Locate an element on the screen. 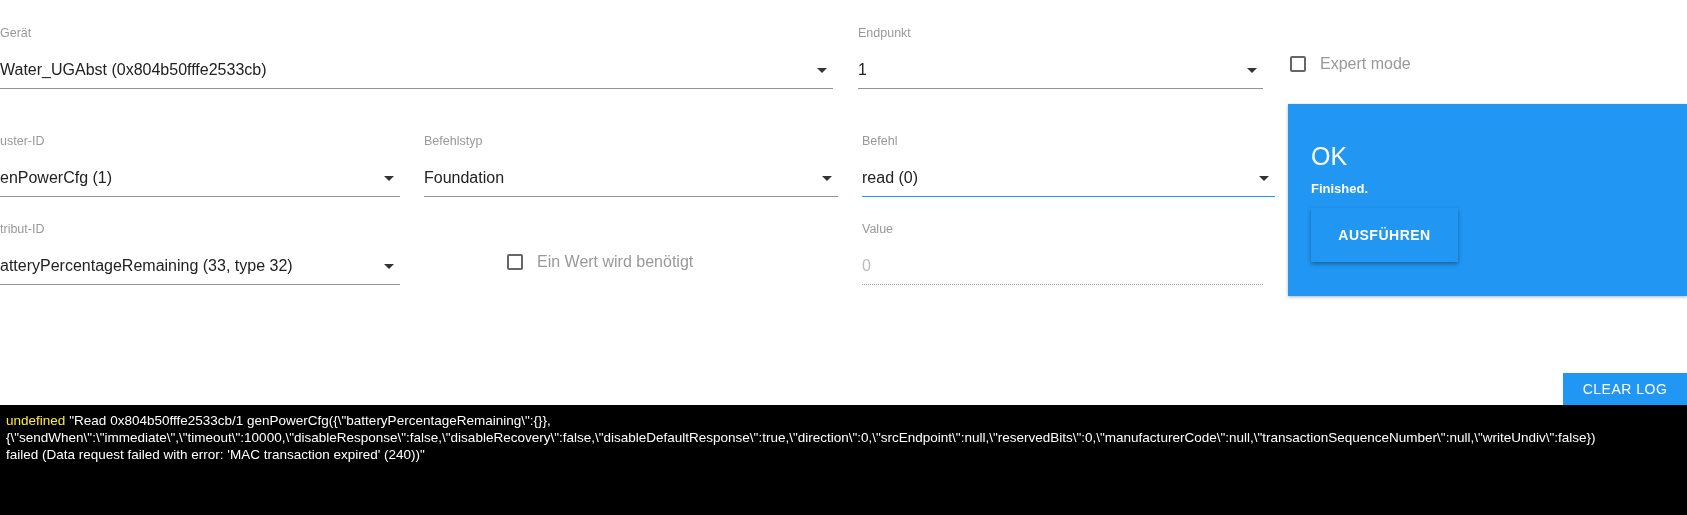  status-title: OK is located at coordinates (1329, 156).